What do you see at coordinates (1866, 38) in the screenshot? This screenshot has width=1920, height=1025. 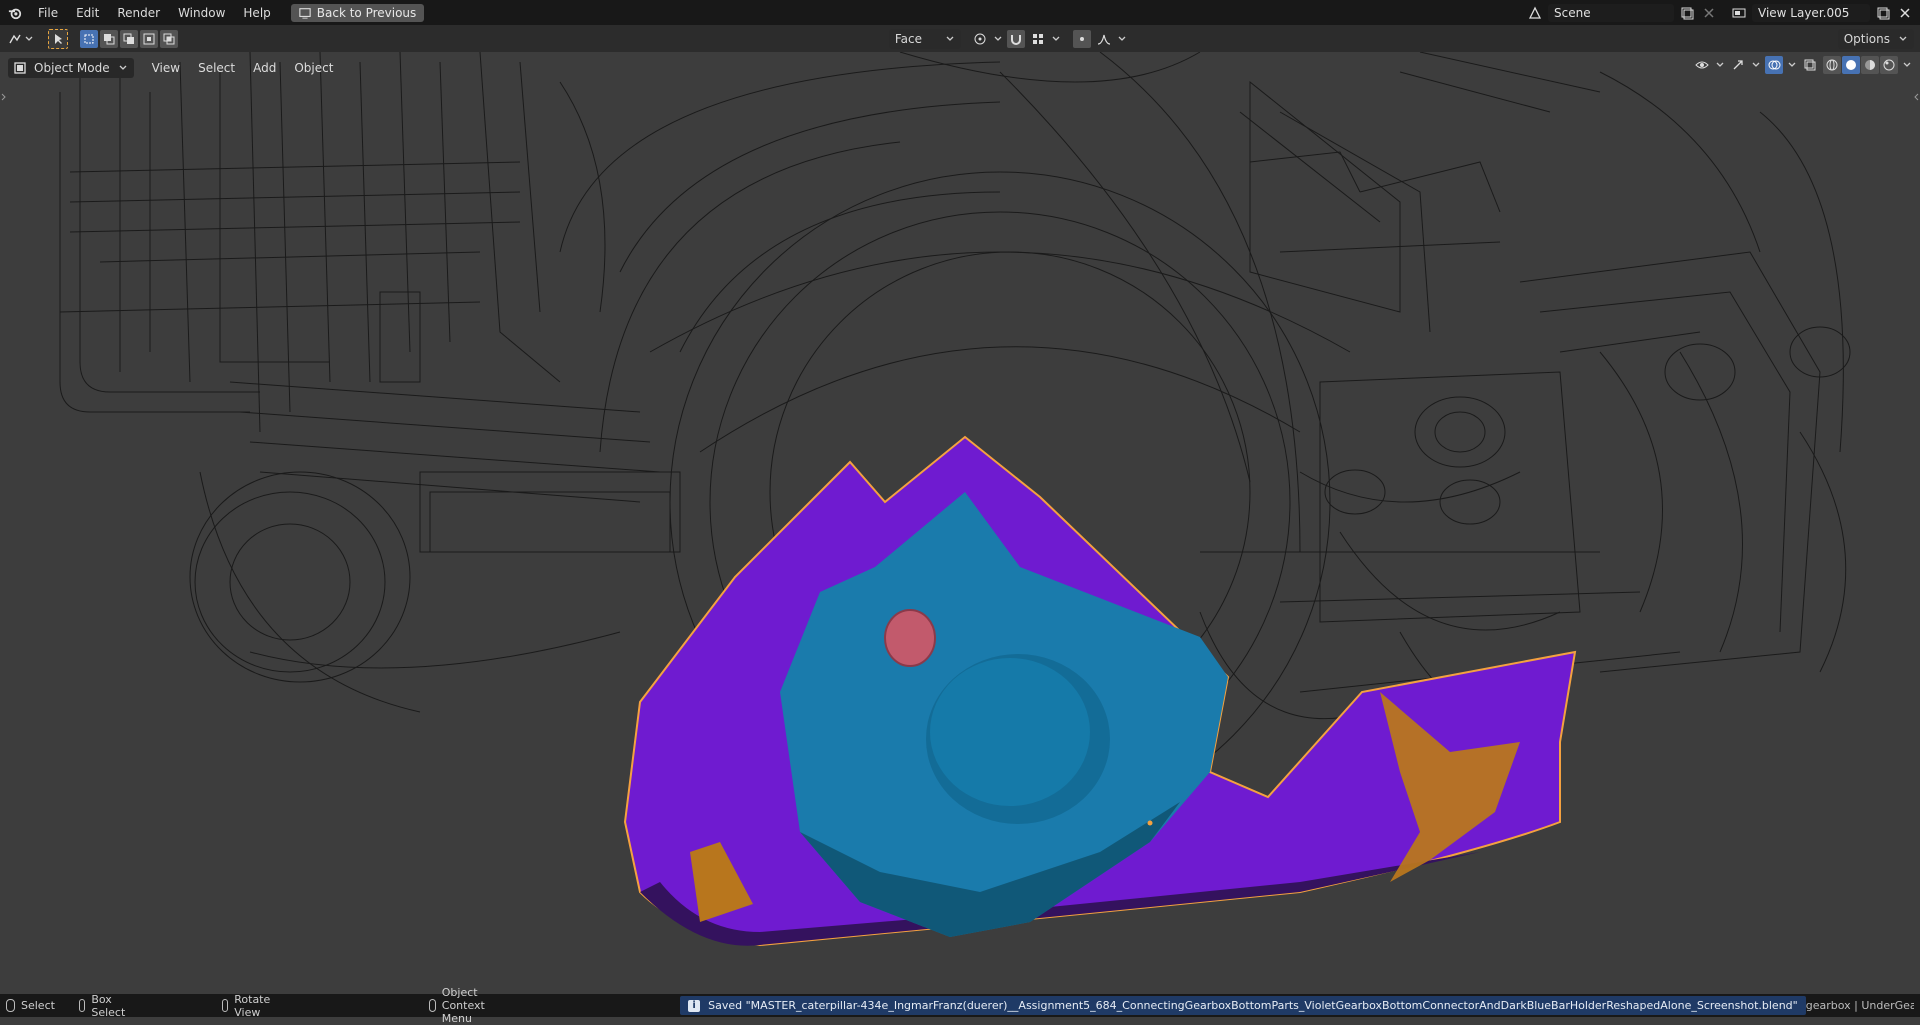 I see `options-label: Options` at bounding box center [1866, 38].